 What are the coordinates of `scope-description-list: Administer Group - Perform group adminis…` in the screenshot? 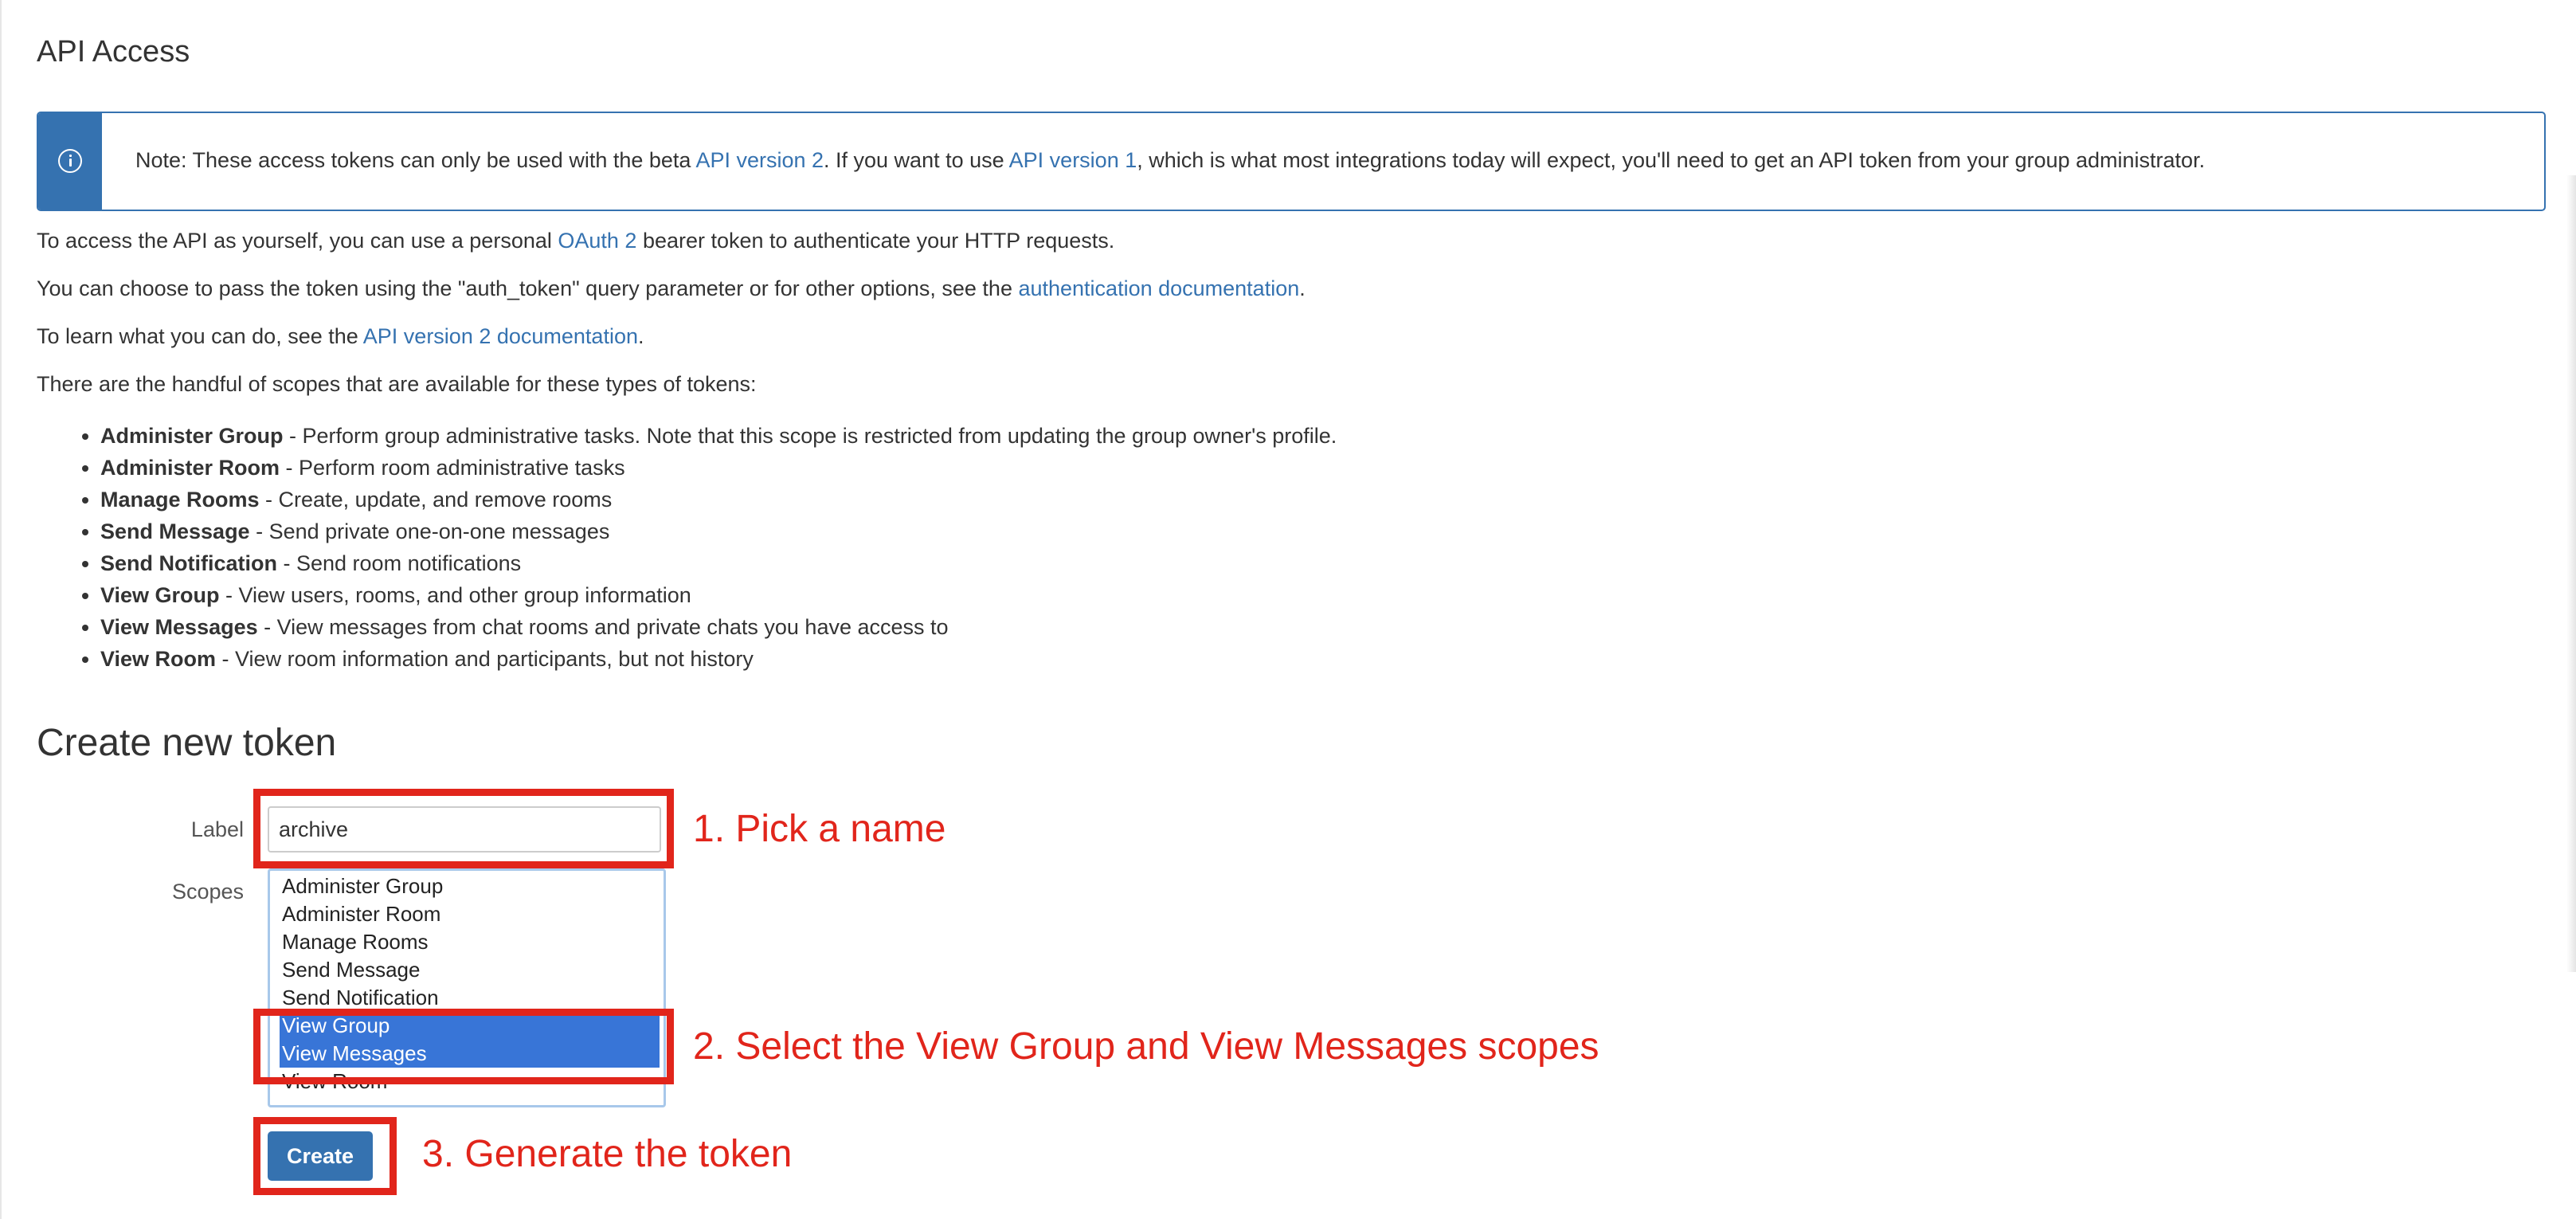 It's located at (687, 547).